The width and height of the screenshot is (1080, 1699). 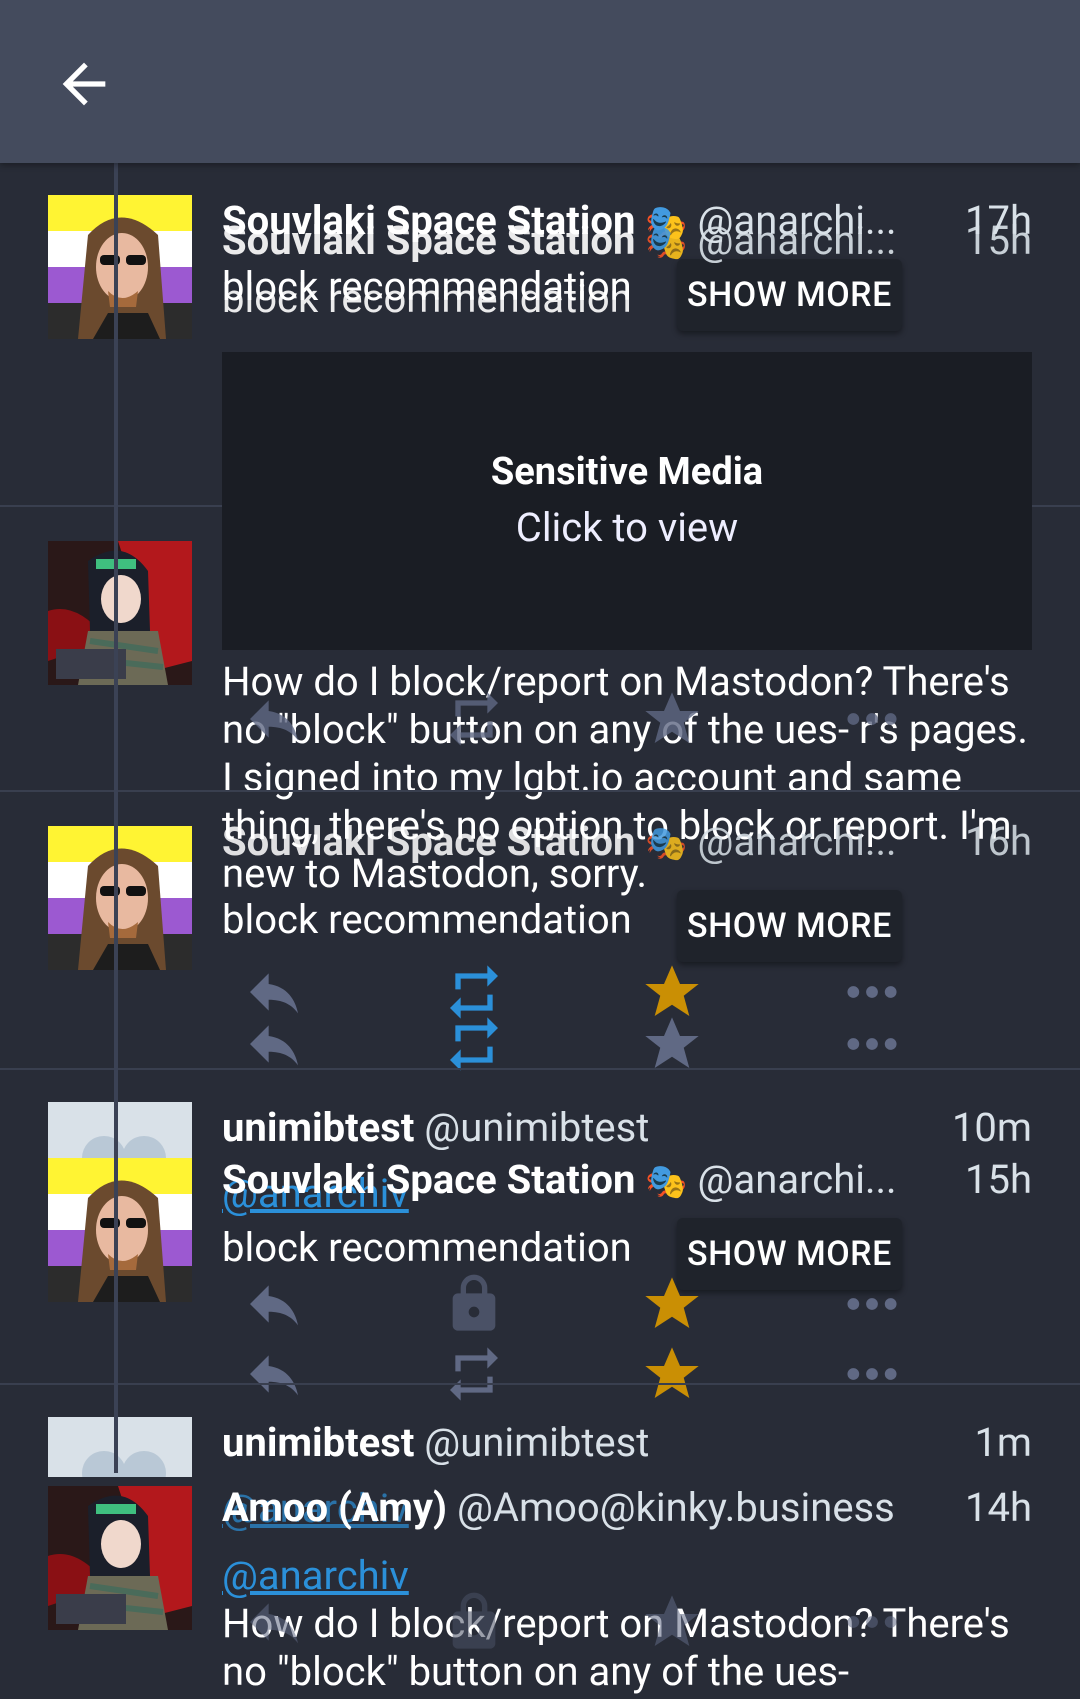 I want to click on status-header: unimibtest @unimibtest 1m, so click(x=627, y=1443).